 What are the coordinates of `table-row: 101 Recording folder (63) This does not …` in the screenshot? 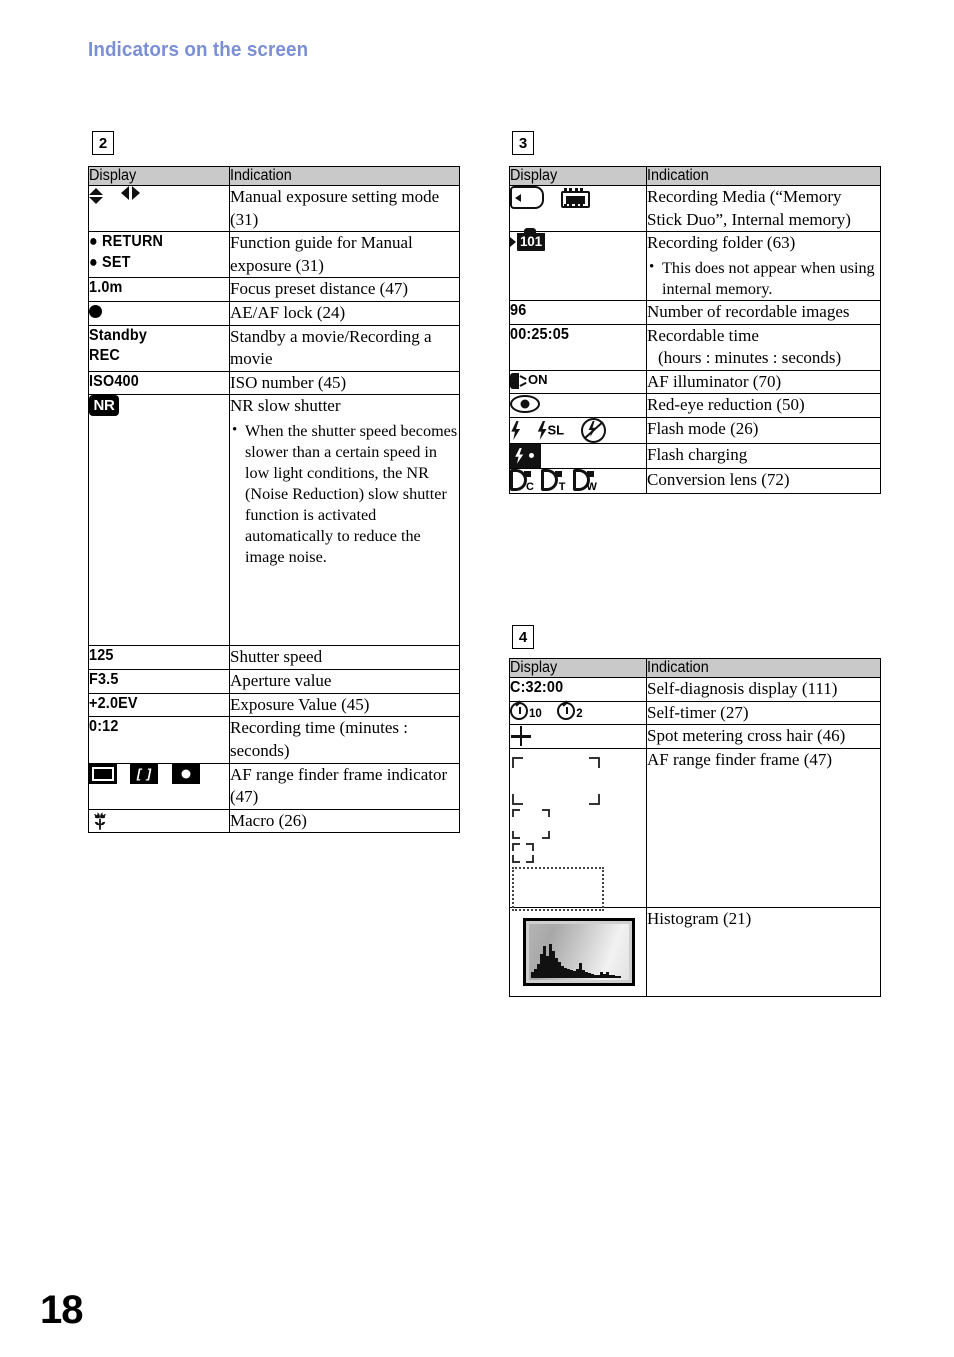 It's located at (695, 264).